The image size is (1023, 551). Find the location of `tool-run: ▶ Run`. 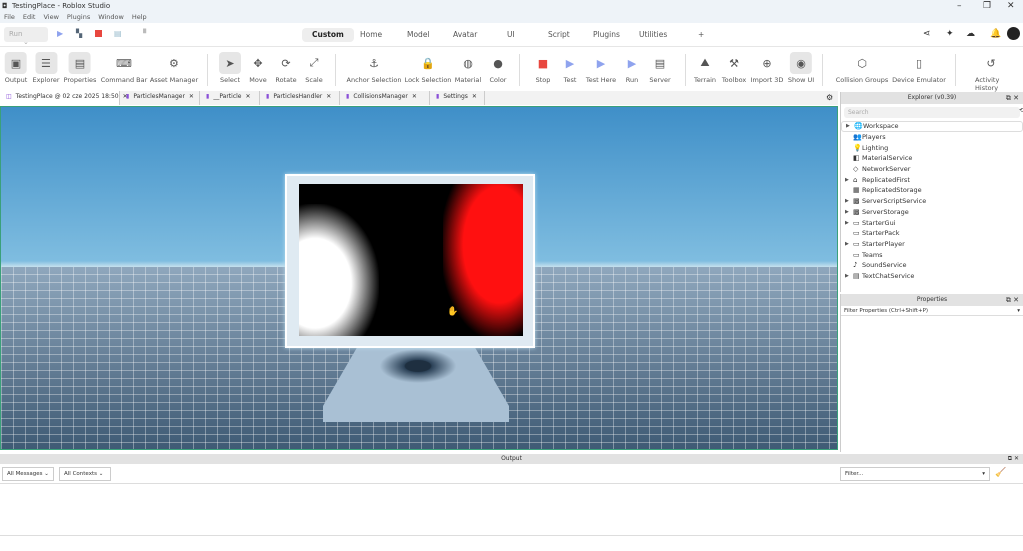

tool-run: ▶ Run is located at coordinates (632, 68).